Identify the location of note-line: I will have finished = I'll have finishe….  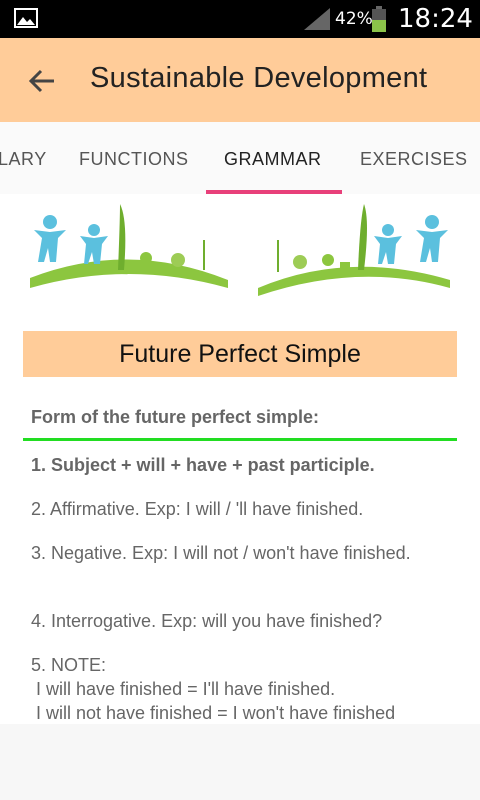
(183, 689).